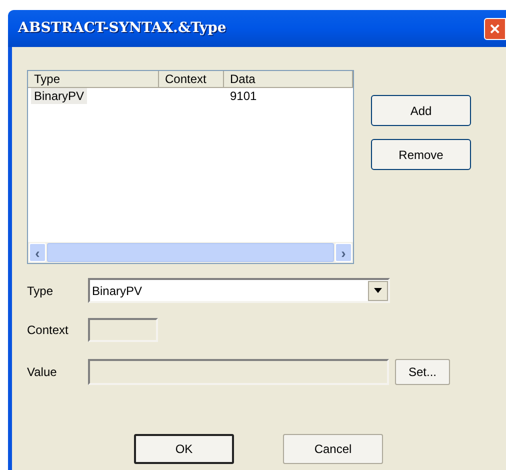 Image resolution: width=506 pixels, height=470 pixels. Describe the element at coordinates (59, 96) in the screenshot. I see `table-cell: BinaryPV` at that location.